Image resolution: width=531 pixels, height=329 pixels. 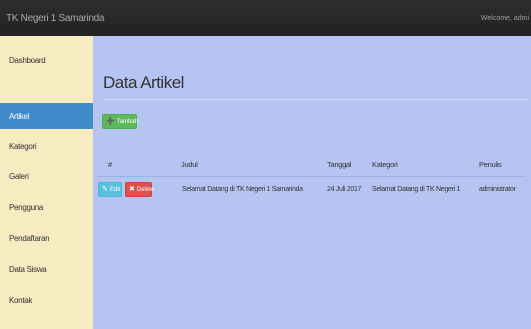 What do you see at coordinates (312, 176) in the screenshot?
I see `table-header-divider` at bounding box center [312, 176].